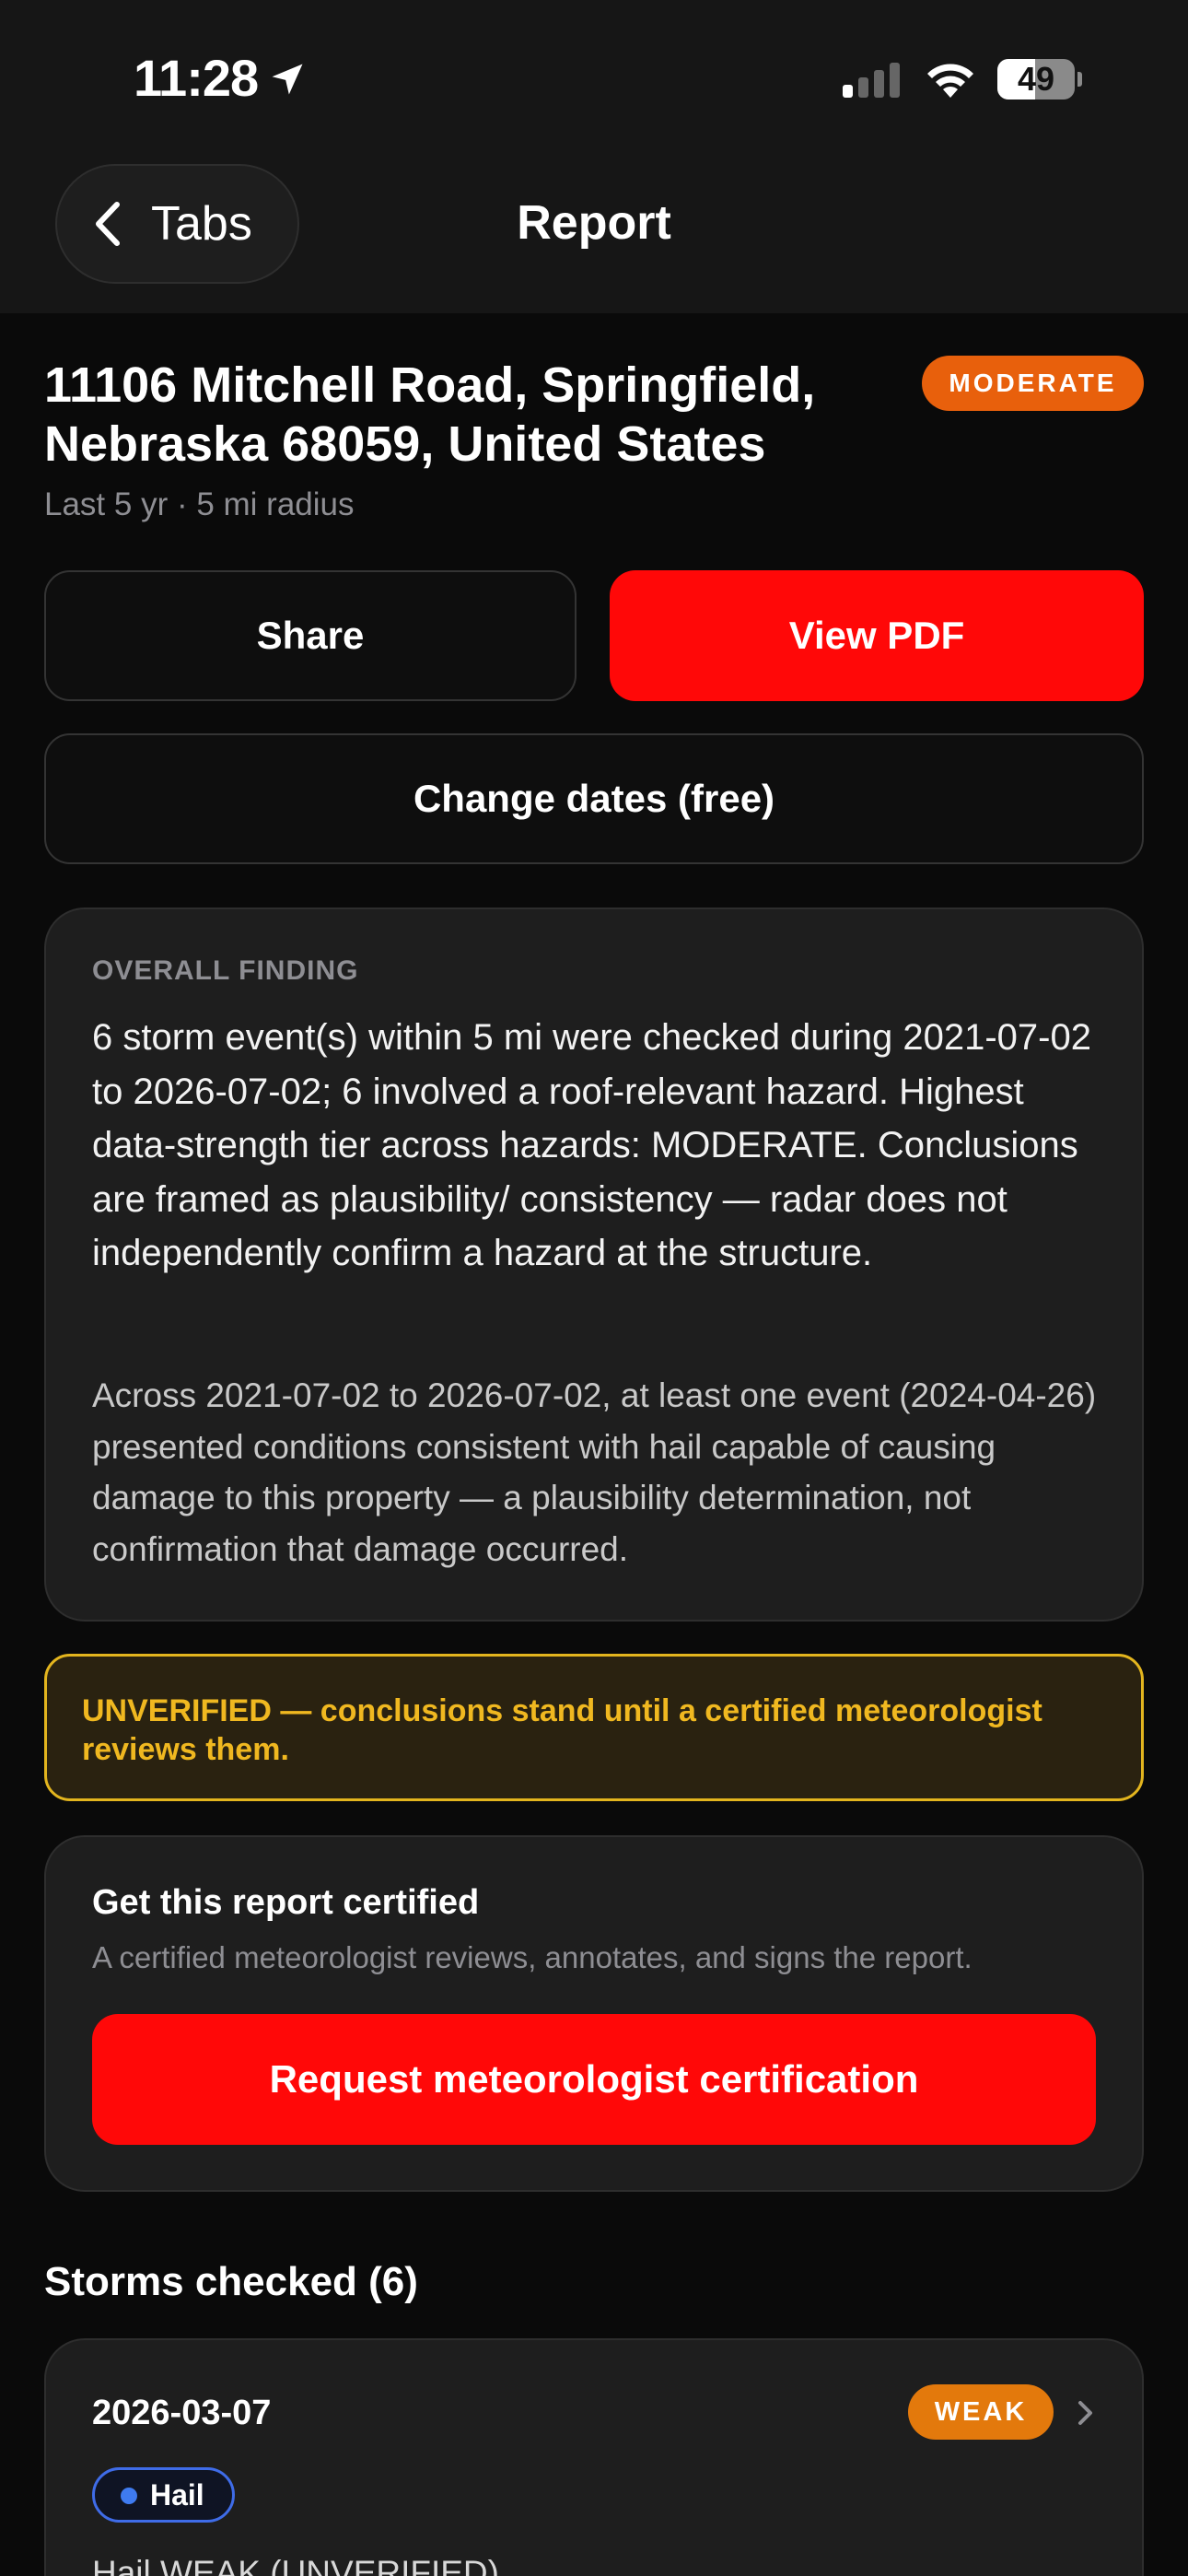  I want to click on share-button: Share, so click(311, 635).